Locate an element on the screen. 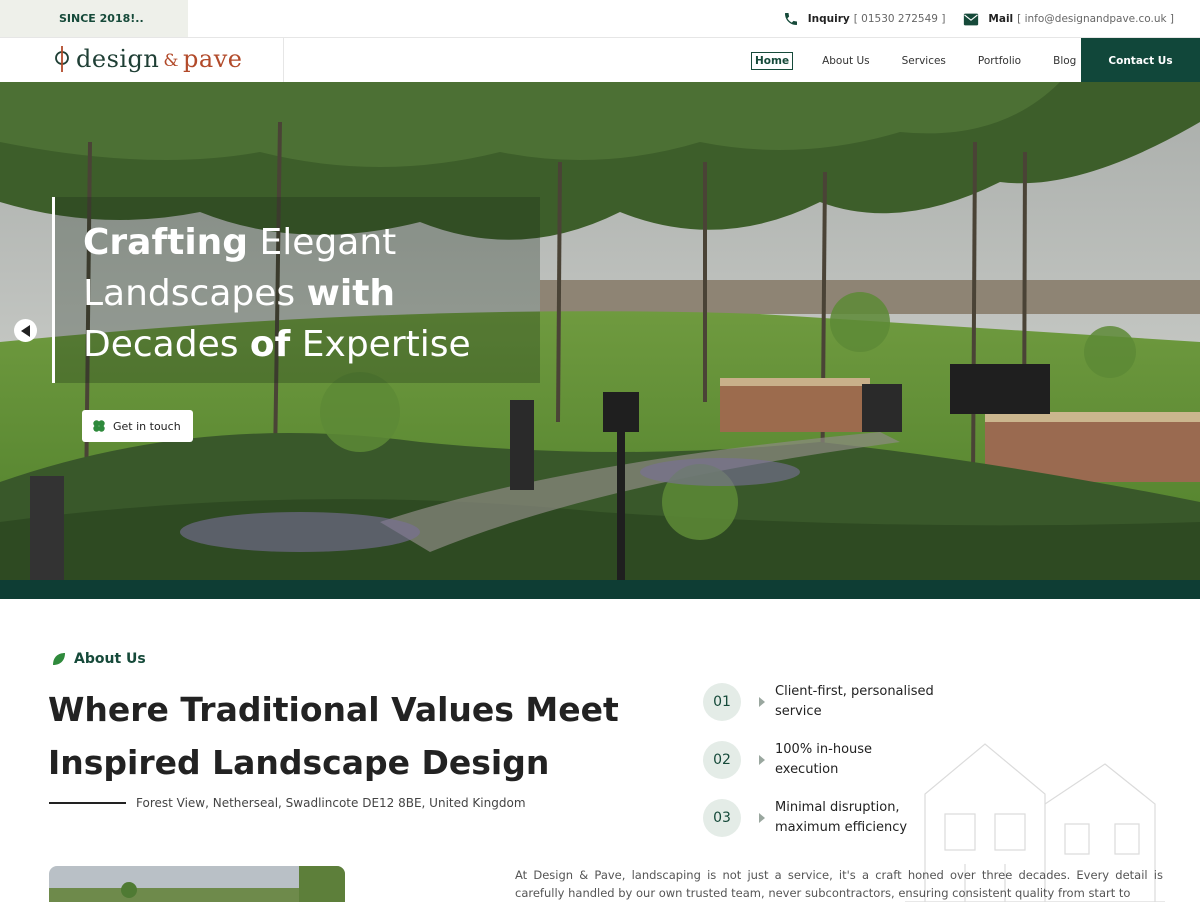  feature-text-line-1: 100% in-house is located at coordinates (824, 749).